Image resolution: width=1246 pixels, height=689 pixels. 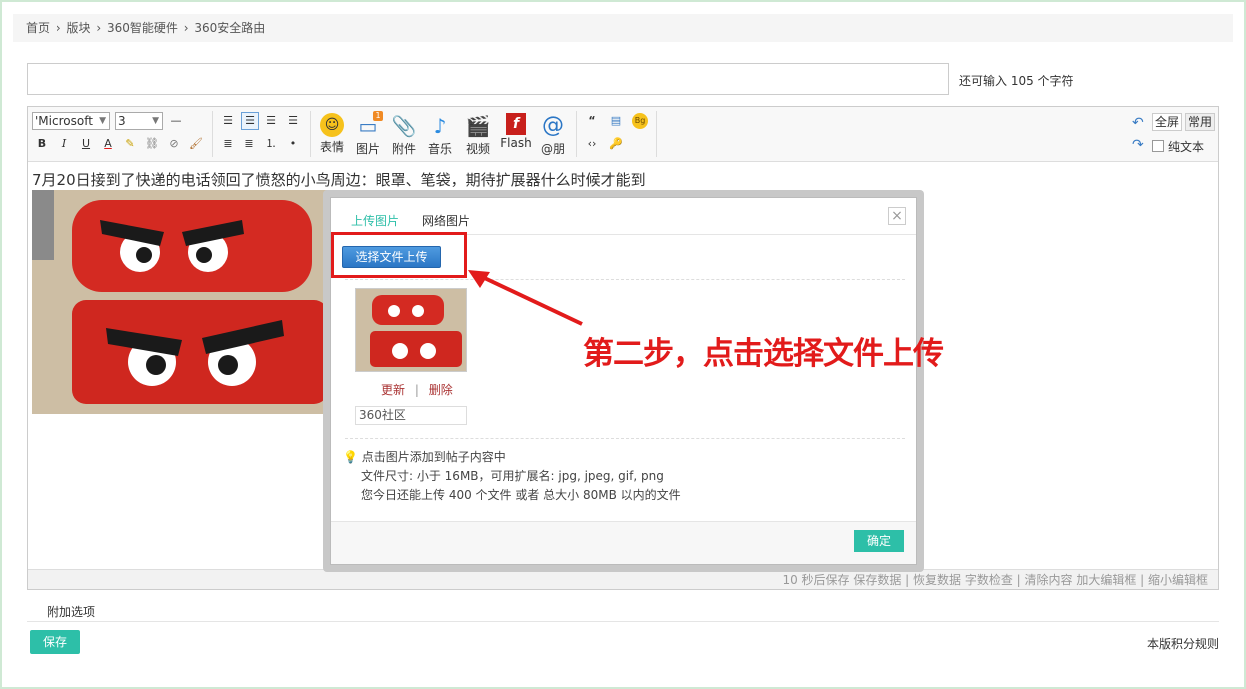 I want to click on post-photo, so click(x=181, y=302).